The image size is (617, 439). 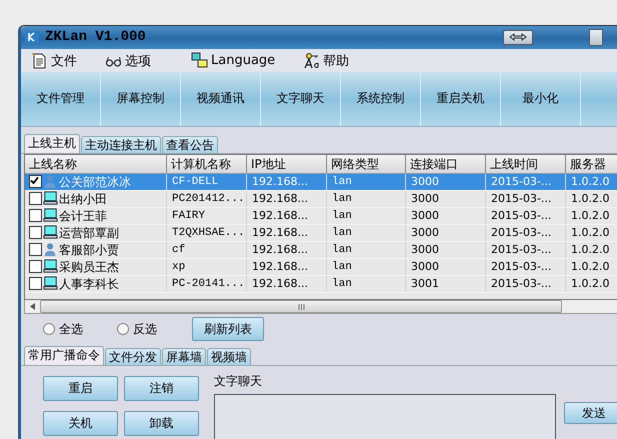 I want to click on table-cell: 3001, so click(x=446, y=284).